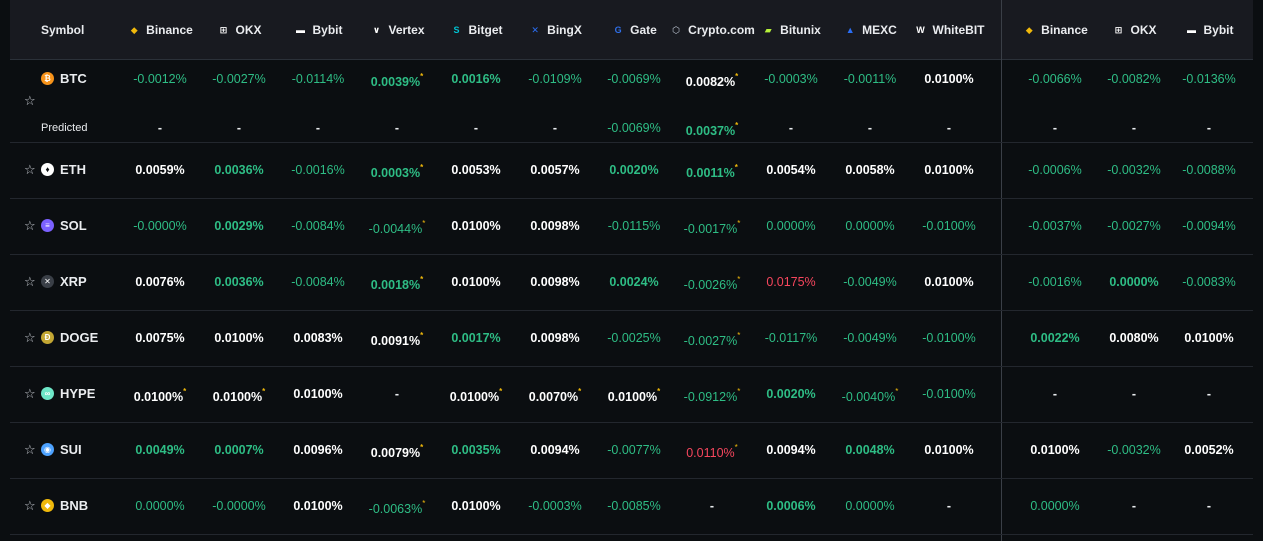  What do you see at coordinates (712, 338) in the screenshot?
I see `funding-rate-cell: -0.0027%*` at bounding box center [712, 338].